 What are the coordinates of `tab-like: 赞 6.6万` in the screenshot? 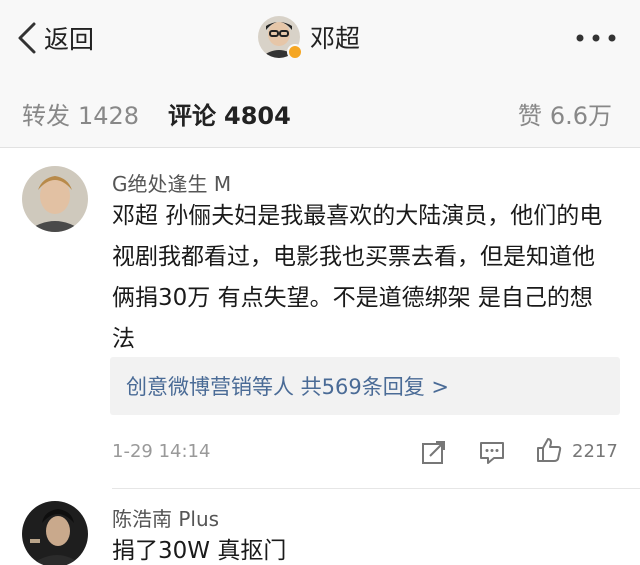 It's located at (565, 113).